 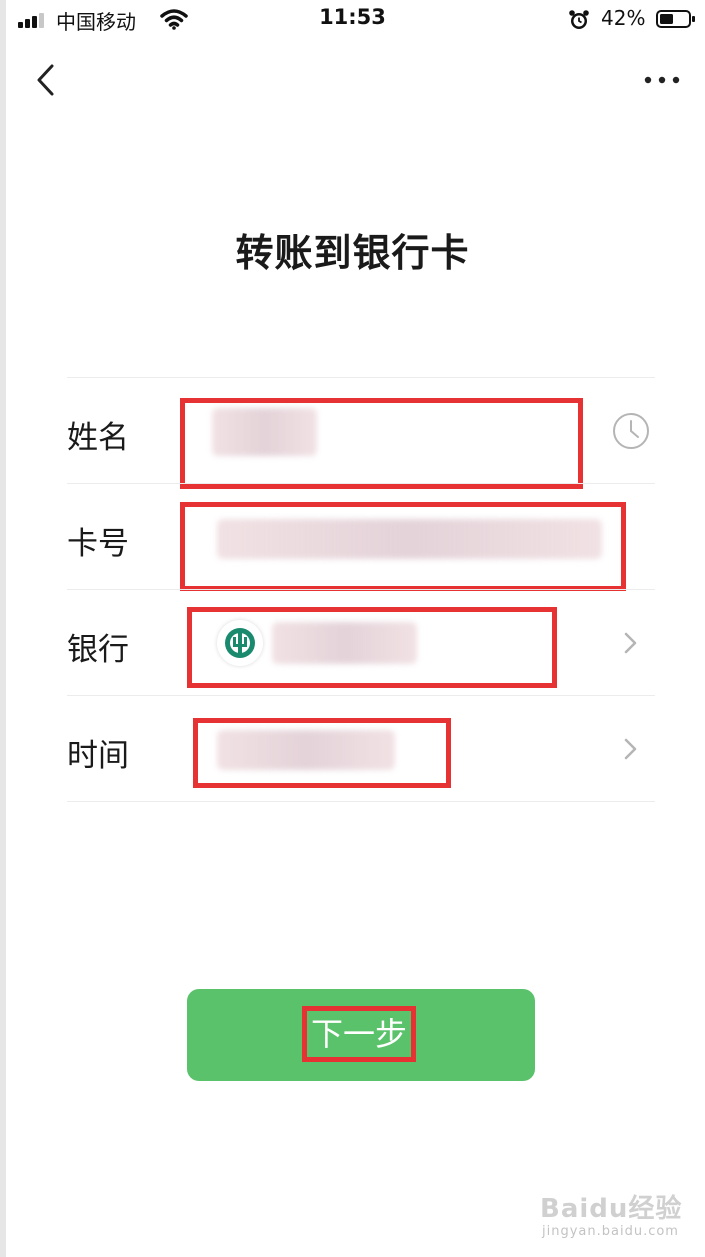 What do you see at coordinates (381, 443) in the screenshot?
I see `name-highlight-box` at bounding box center [381, 443].